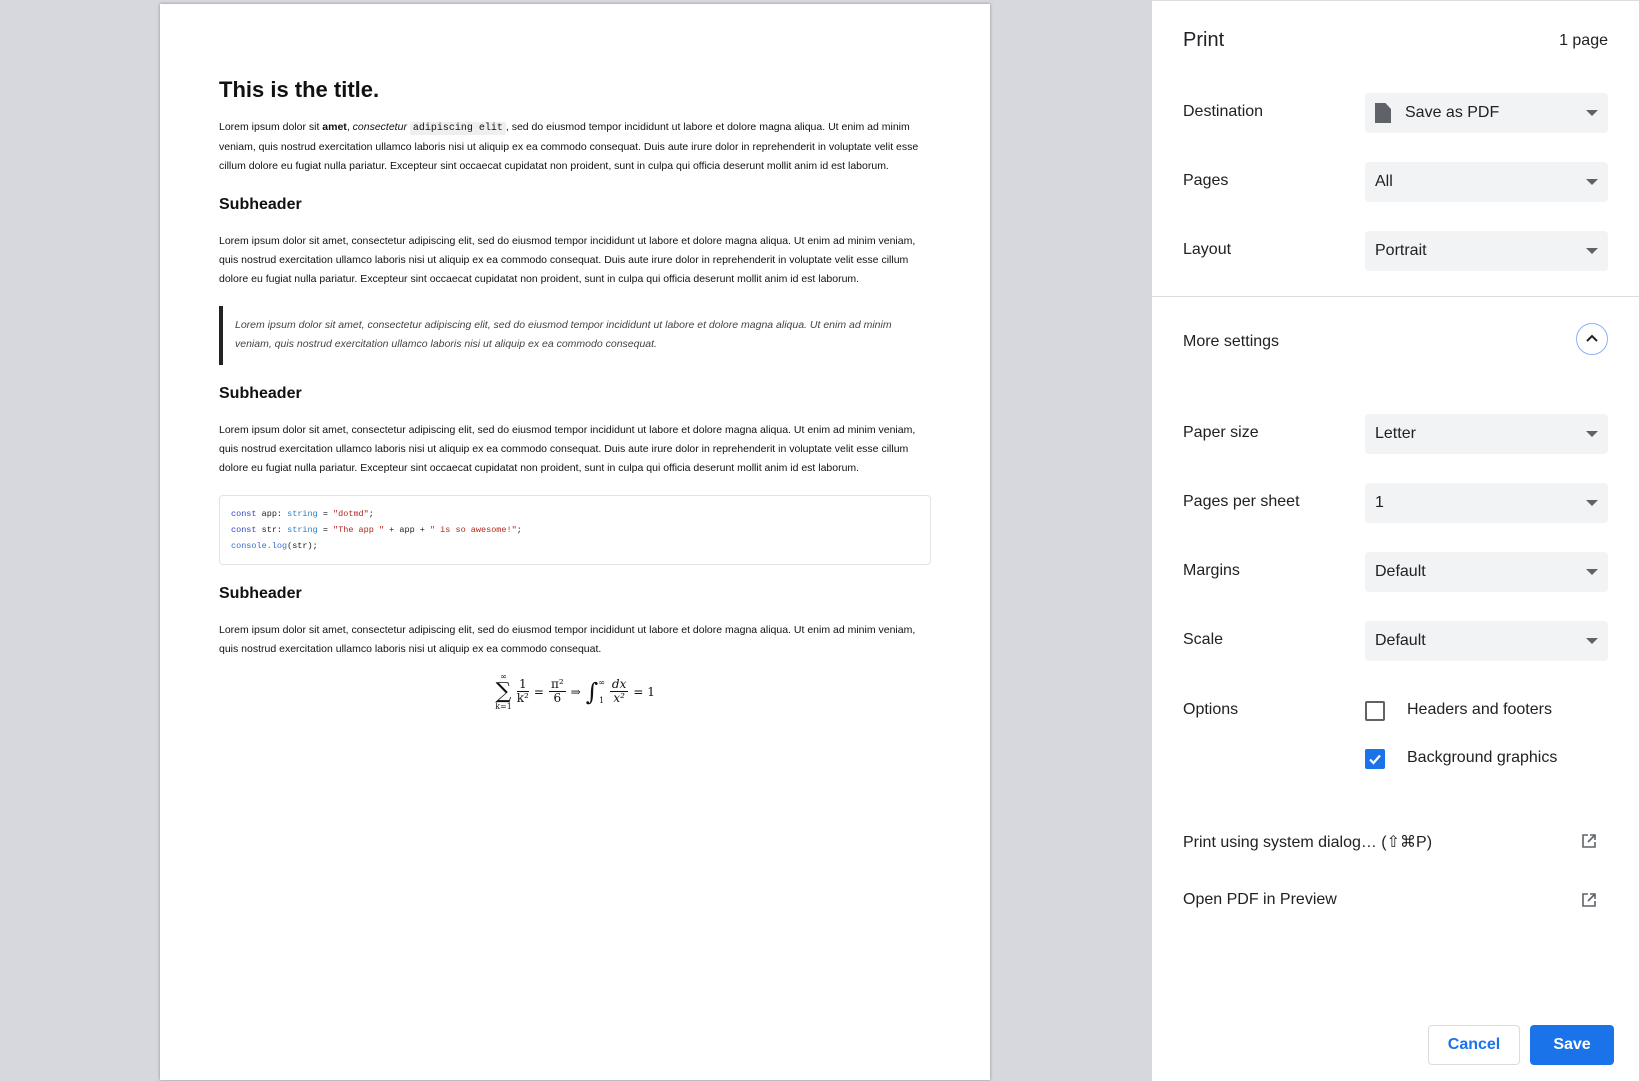 This screenshot has width=1639, height=1081. I want to click on chevron-up-icon, so click(1592, 338).